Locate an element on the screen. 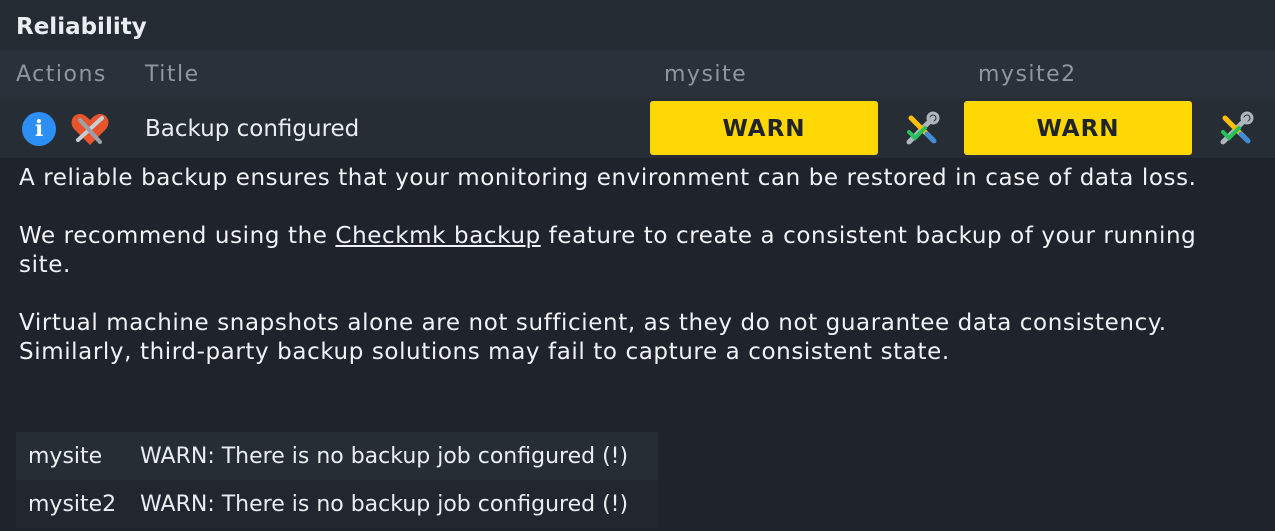  header-mysite: mysite is located at coordinates (706, 74).